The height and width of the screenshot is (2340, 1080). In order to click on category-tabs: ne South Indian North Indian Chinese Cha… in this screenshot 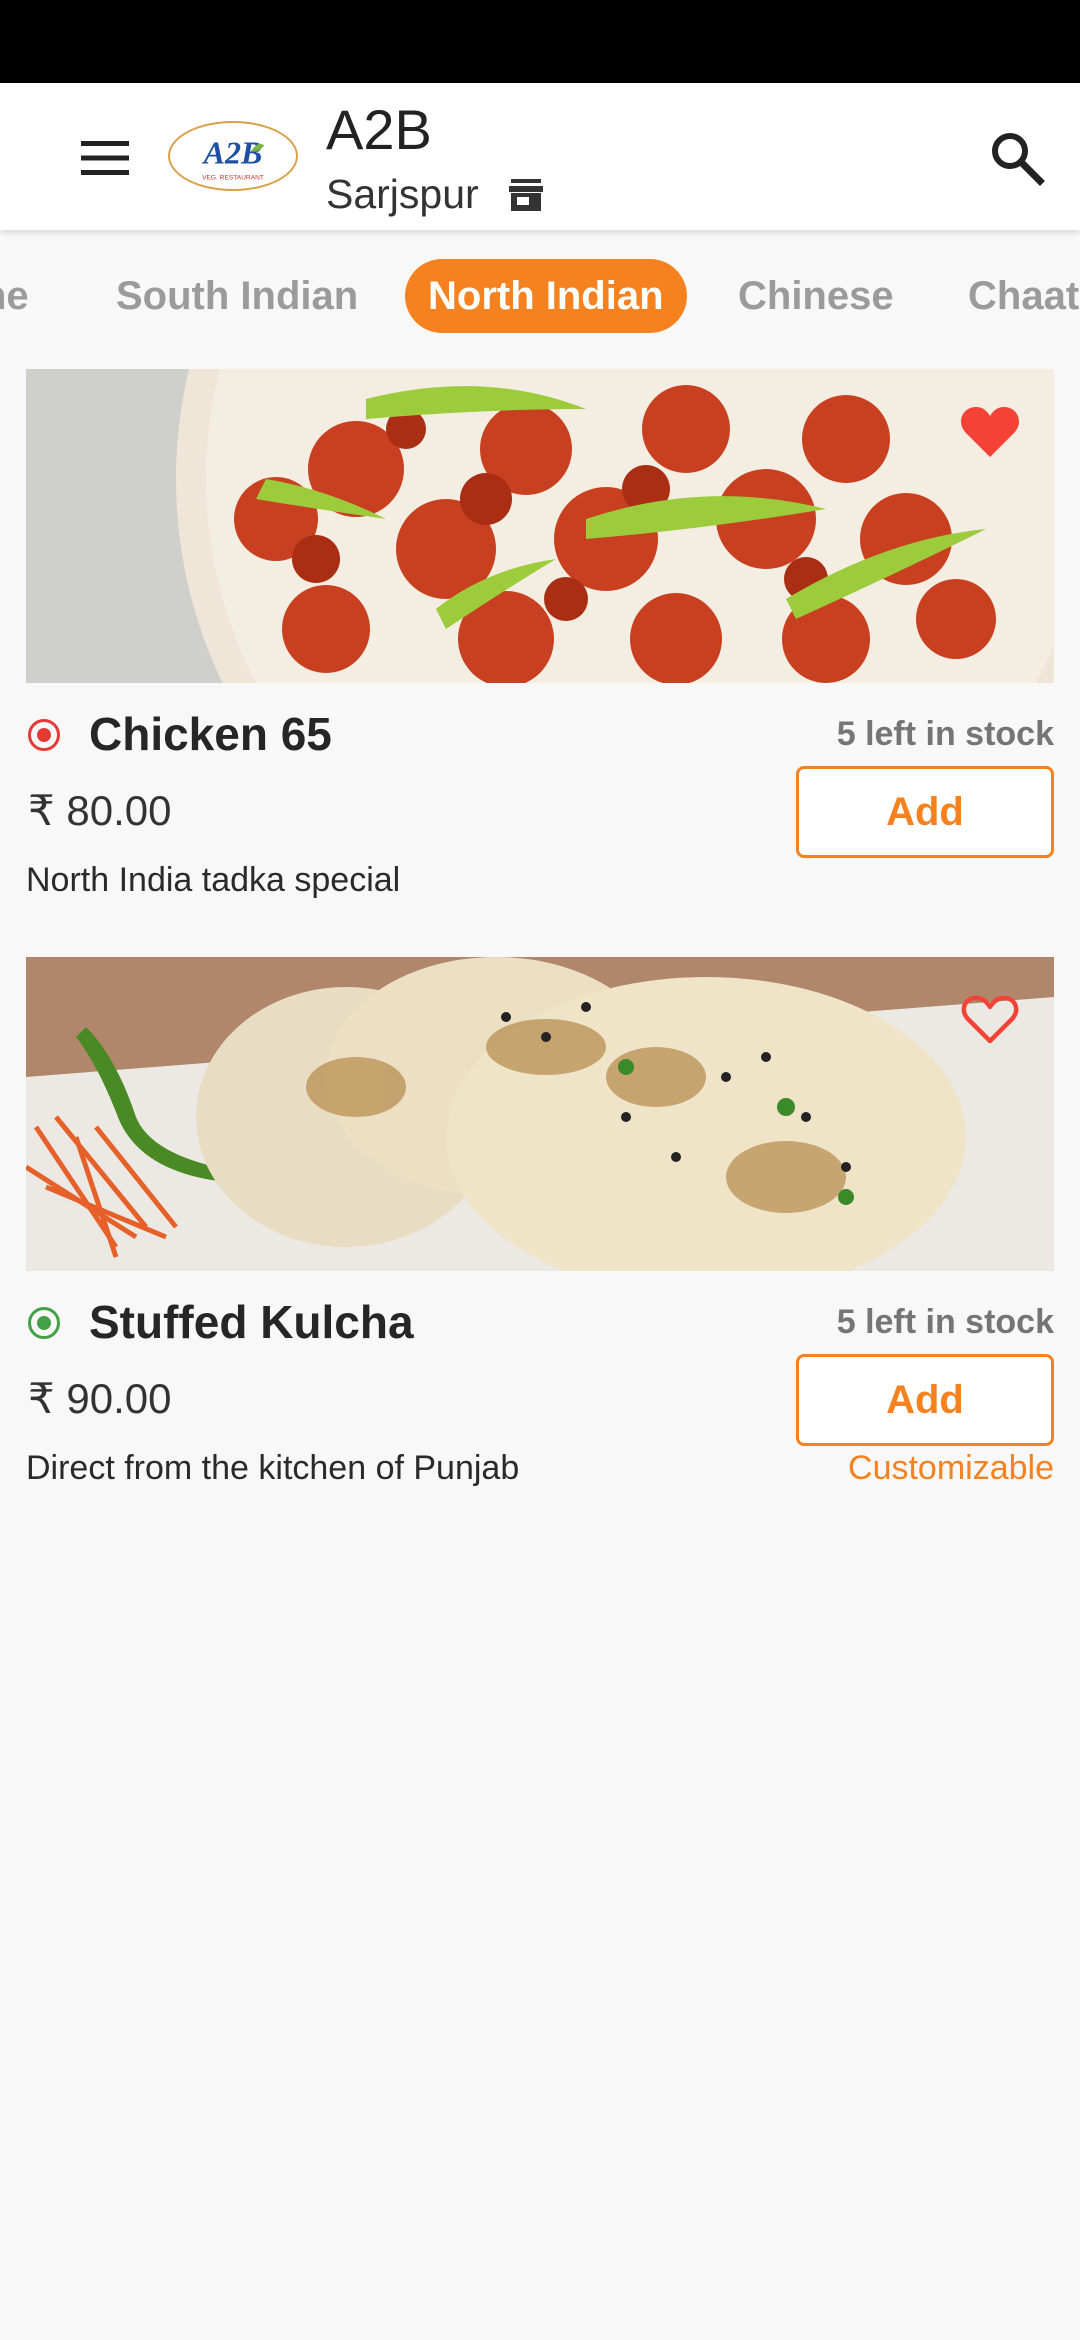, I will do `click(540, 292)`.